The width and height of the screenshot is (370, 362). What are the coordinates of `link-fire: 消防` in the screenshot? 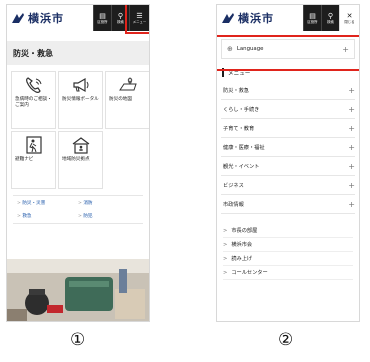 It's located at (108, 203).